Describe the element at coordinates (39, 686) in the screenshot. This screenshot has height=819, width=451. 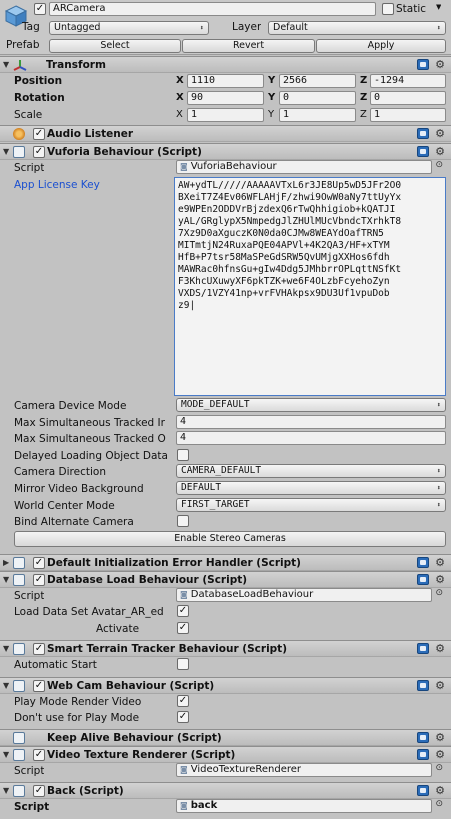
I see `webcam-enabled-checkbox: ✓` at that location.